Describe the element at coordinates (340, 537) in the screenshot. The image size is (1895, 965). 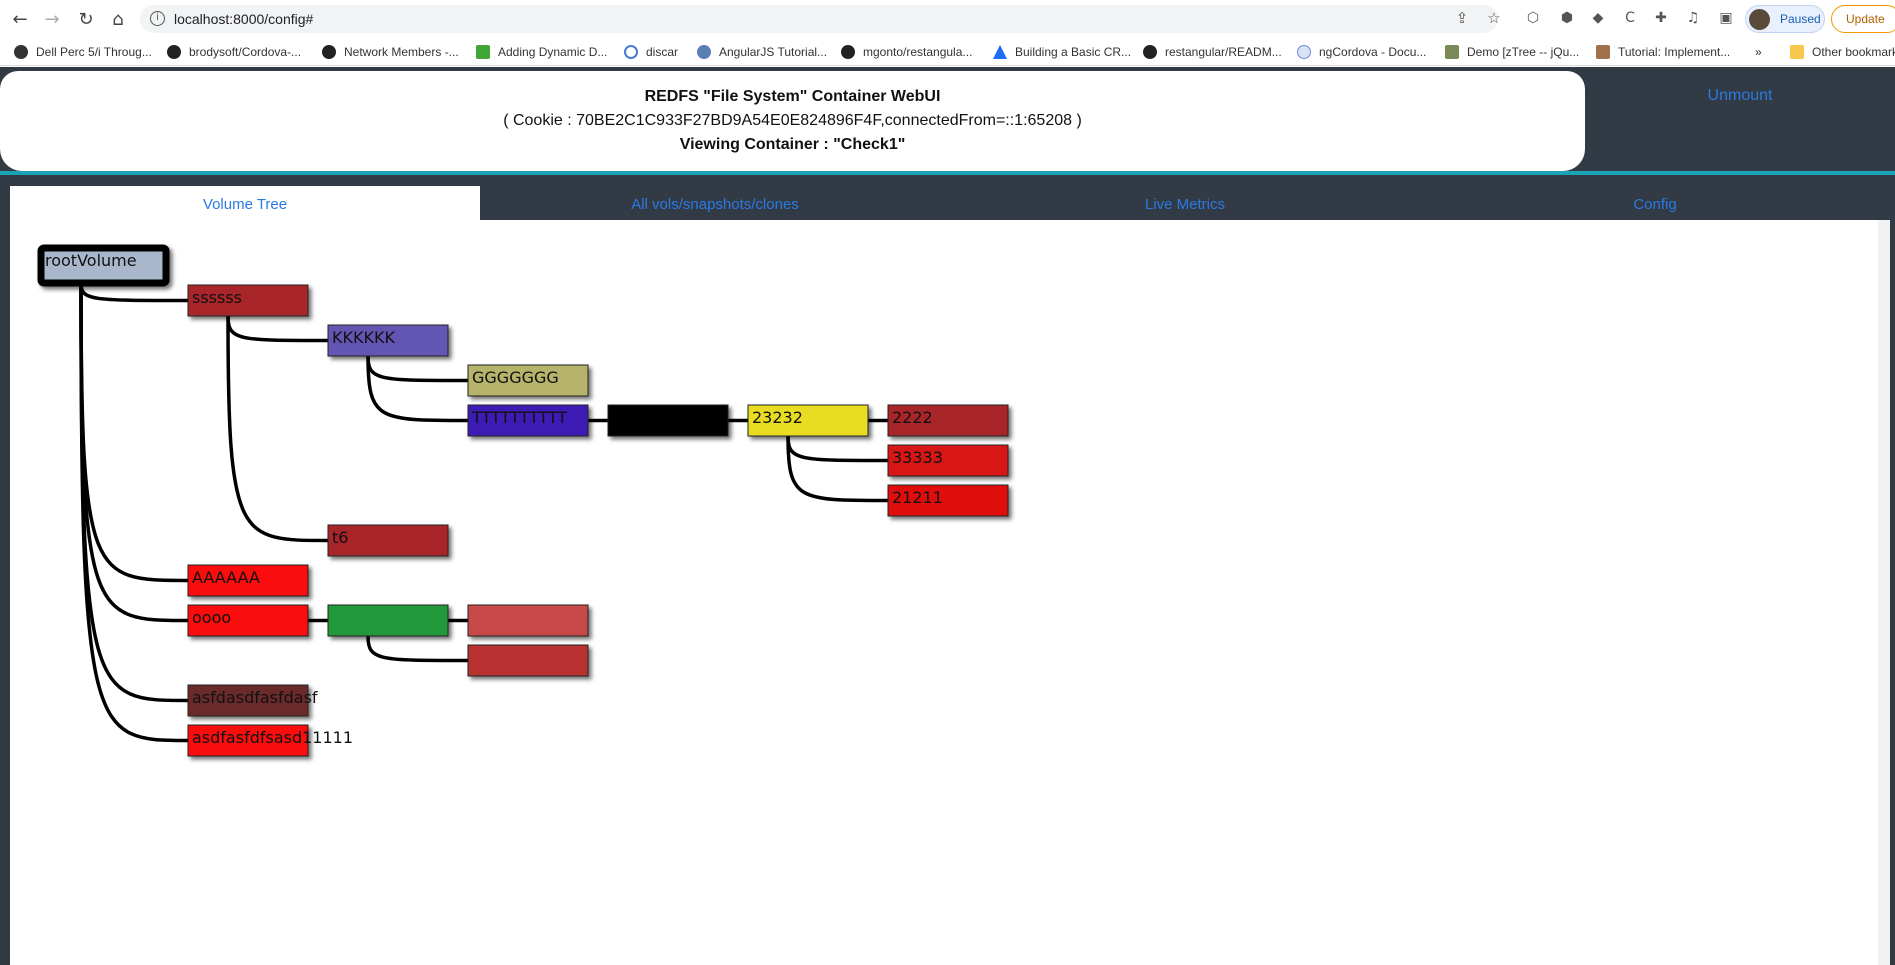
I see `tree-node-label: t6` at that location.